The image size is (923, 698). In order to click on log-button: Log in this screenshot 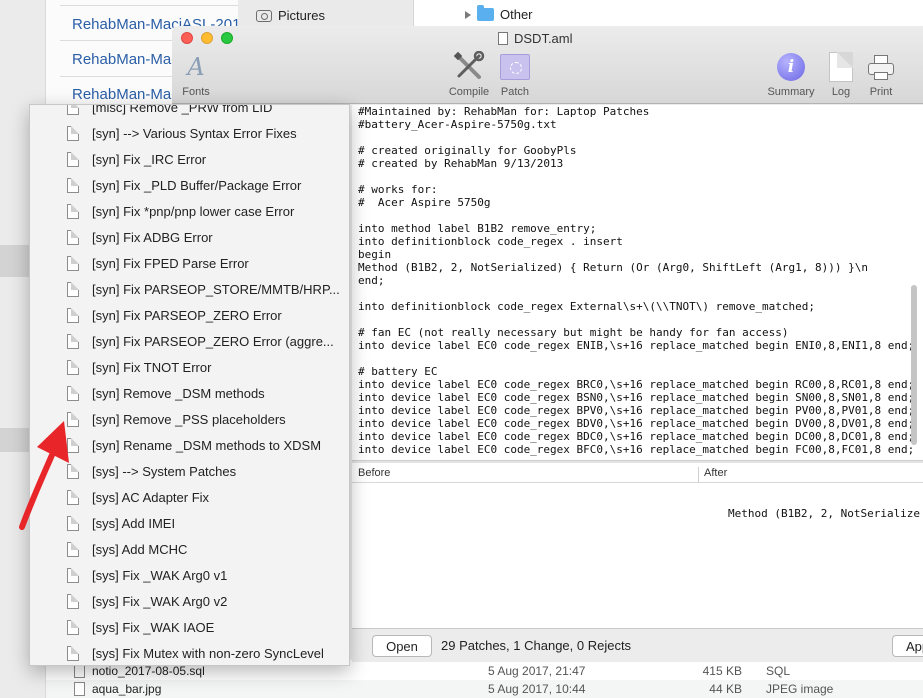, I will do `click(841, 75)`.